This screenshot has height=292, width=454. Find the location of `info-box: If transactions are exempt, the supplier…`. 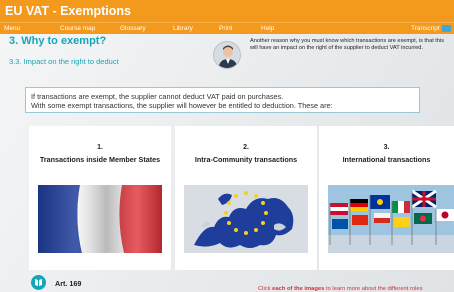

info-box: If transactions are exempt, the supplier… is located at coordinates (222, 100).